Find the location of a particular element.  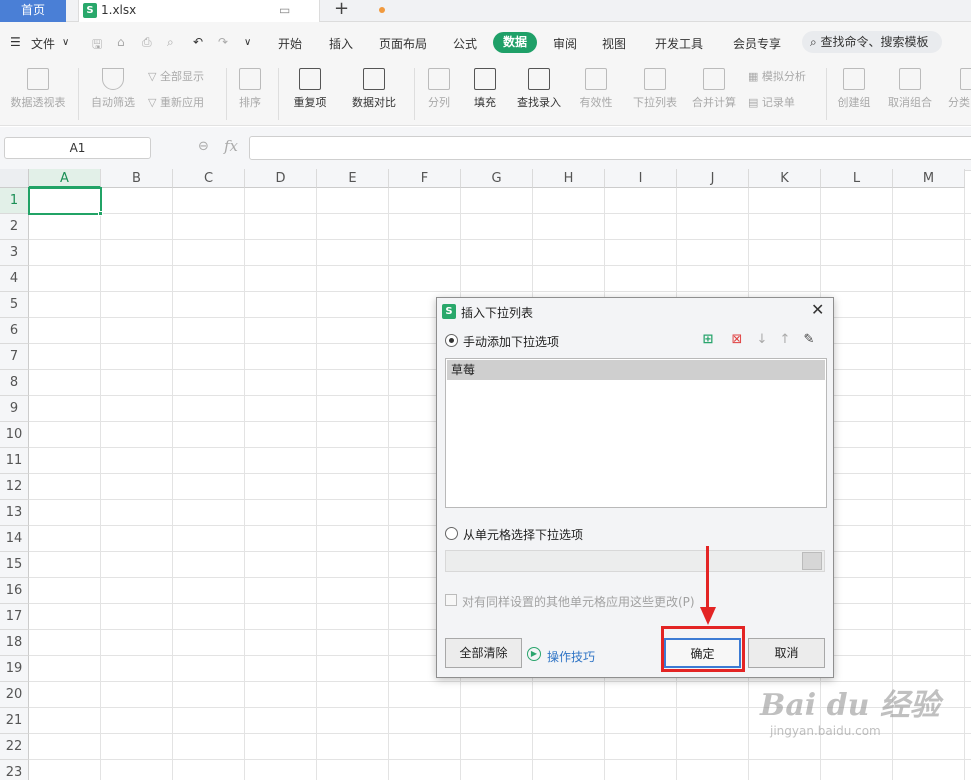

row-header-23: 23 is located at coordinates (14, 770).